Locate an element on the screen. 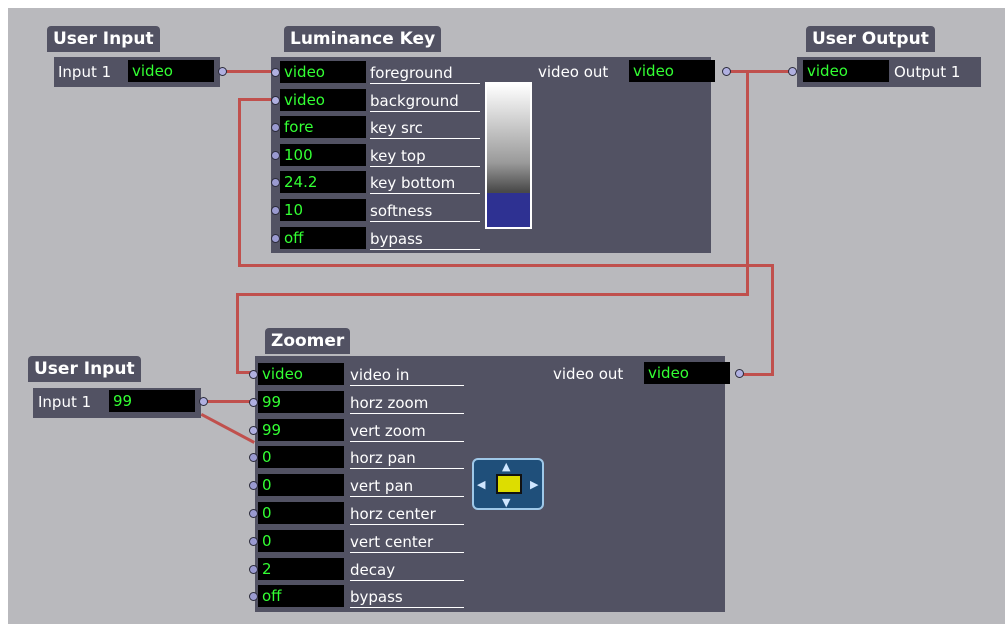 The height and width of the screenshot is (624, 1005). arrow-right-icon: ▶ is located at coordinates (534, 484).